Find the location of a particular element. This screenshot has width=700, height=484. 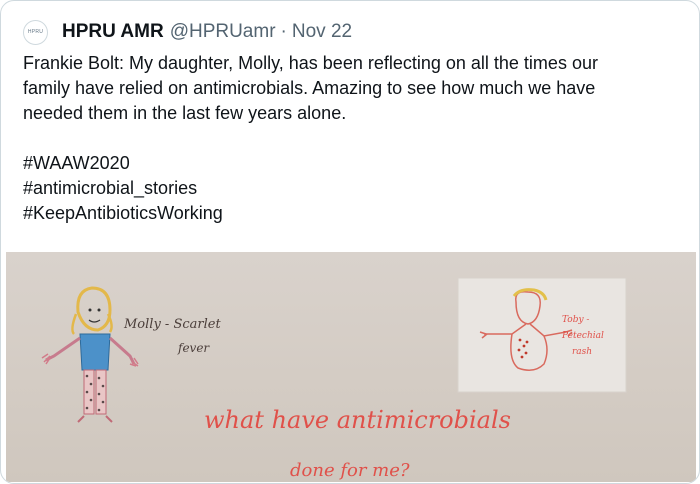

tweet-date: Nov 22 is located at coordinates (322, 32).